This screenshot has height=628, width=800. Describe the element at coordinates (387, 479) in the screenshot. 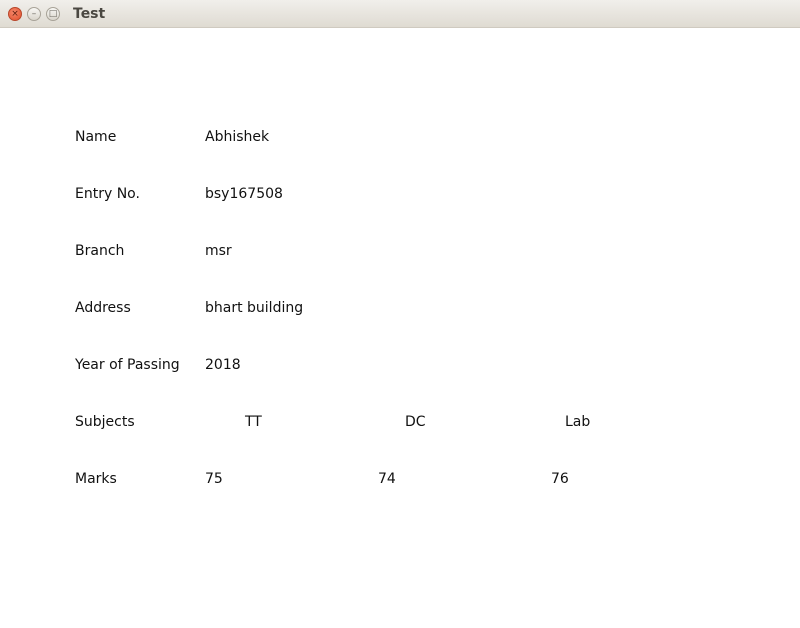

I see `marks-dc: 74` at that location.